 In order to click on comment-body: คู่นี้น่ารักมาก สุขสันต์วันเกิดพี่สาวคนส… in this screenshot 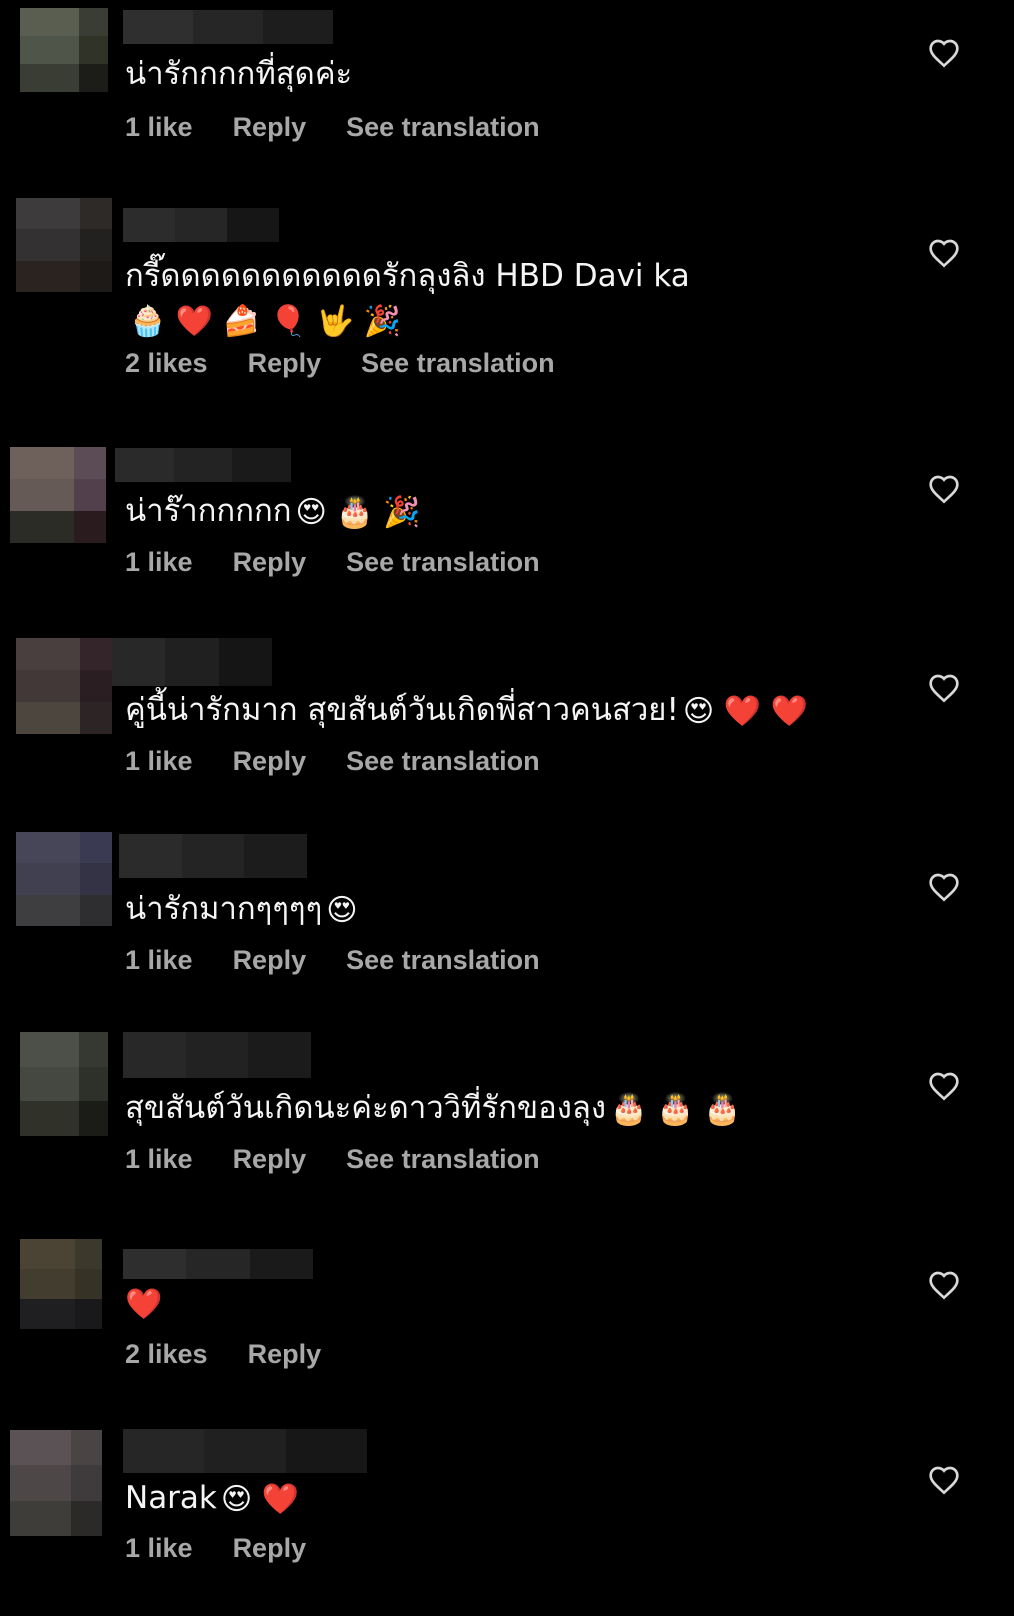, I will do `click(402, 710)`.